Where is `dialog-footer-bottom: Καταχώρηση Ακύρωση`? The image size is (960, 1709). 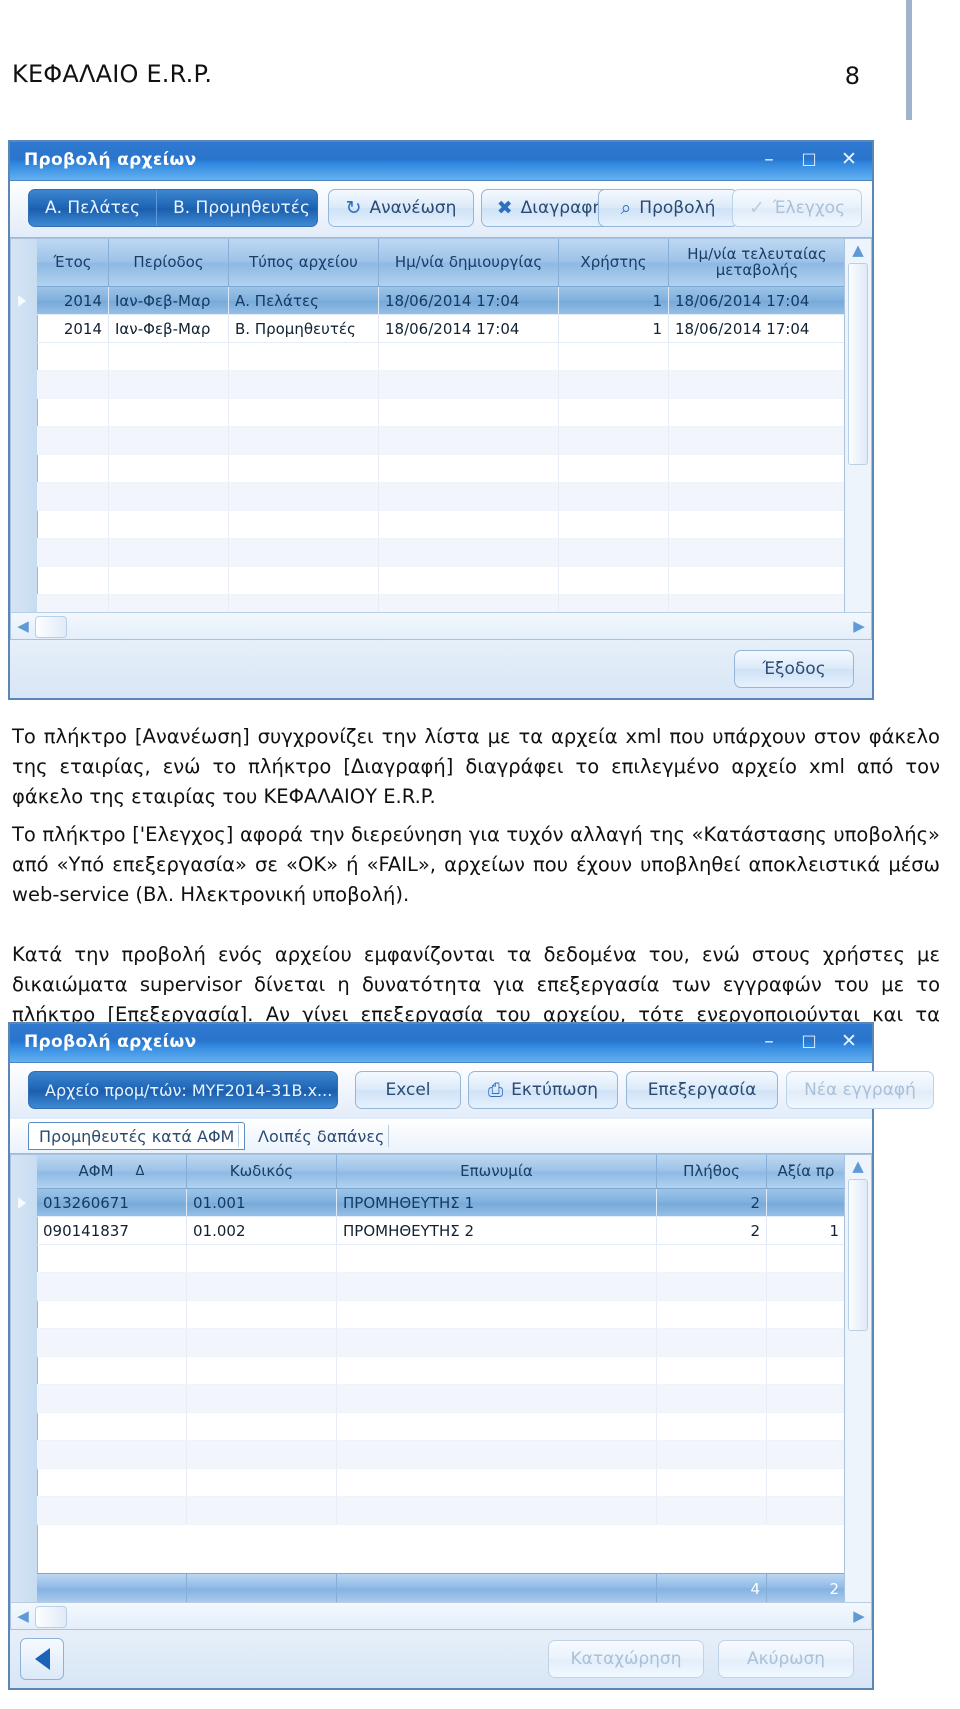
dialog-footer-bottom: Καταχώρηση Ακύρωση is located at coordinates (441, 1658).